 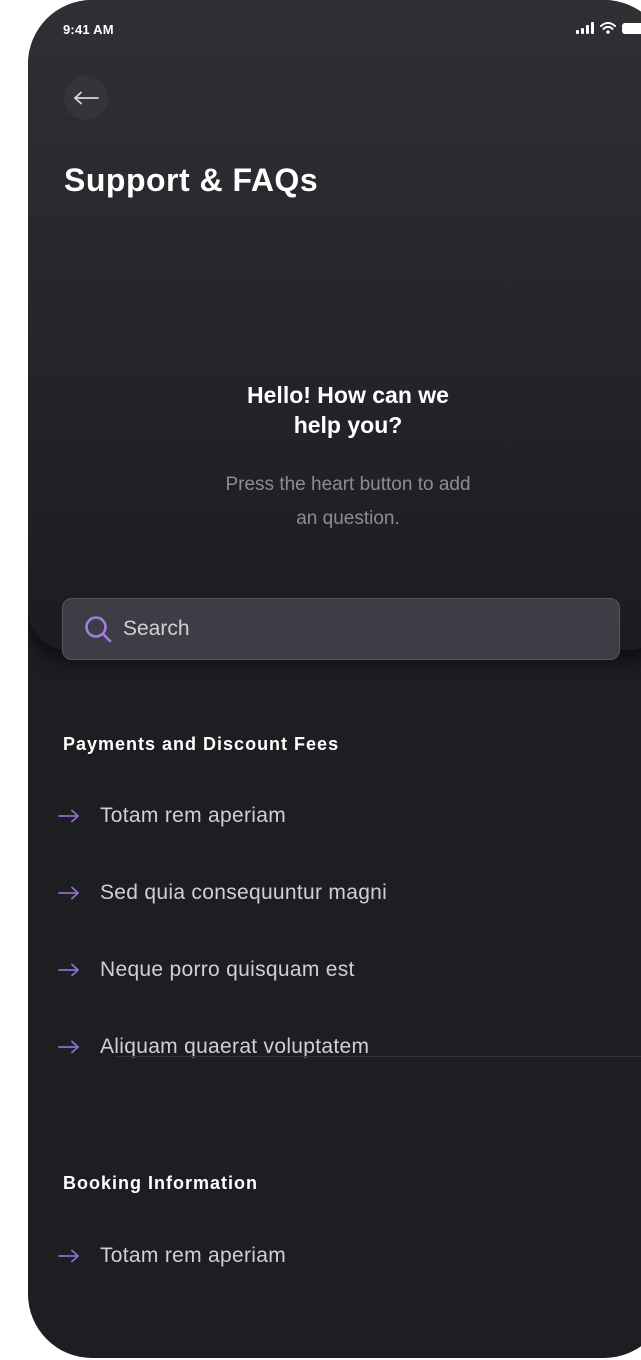 I want to click on signal-icon, so click(x=585, y=28).